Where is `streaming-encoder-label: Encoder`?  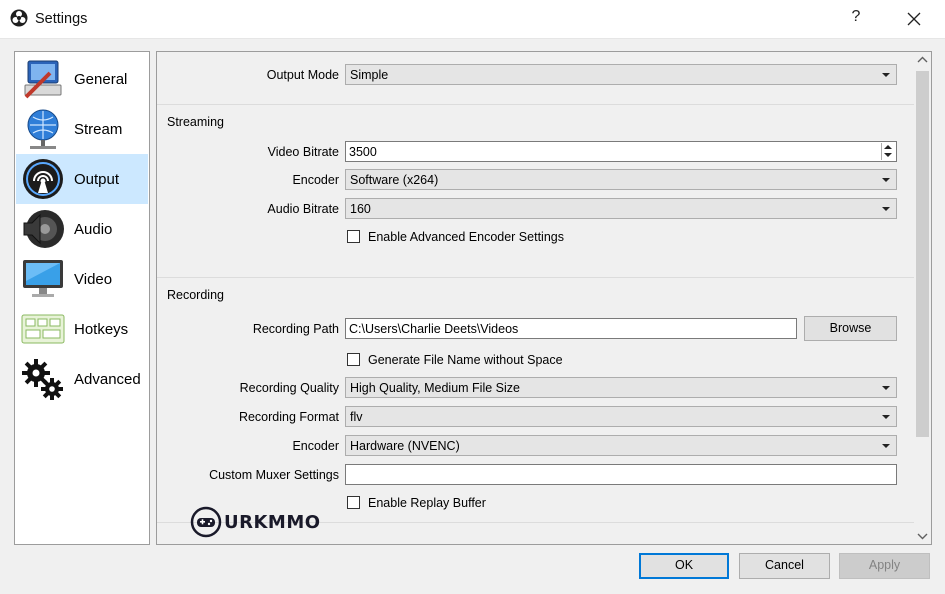 streaming-encoder-label: Encoder is located at coordinates (315, 180).